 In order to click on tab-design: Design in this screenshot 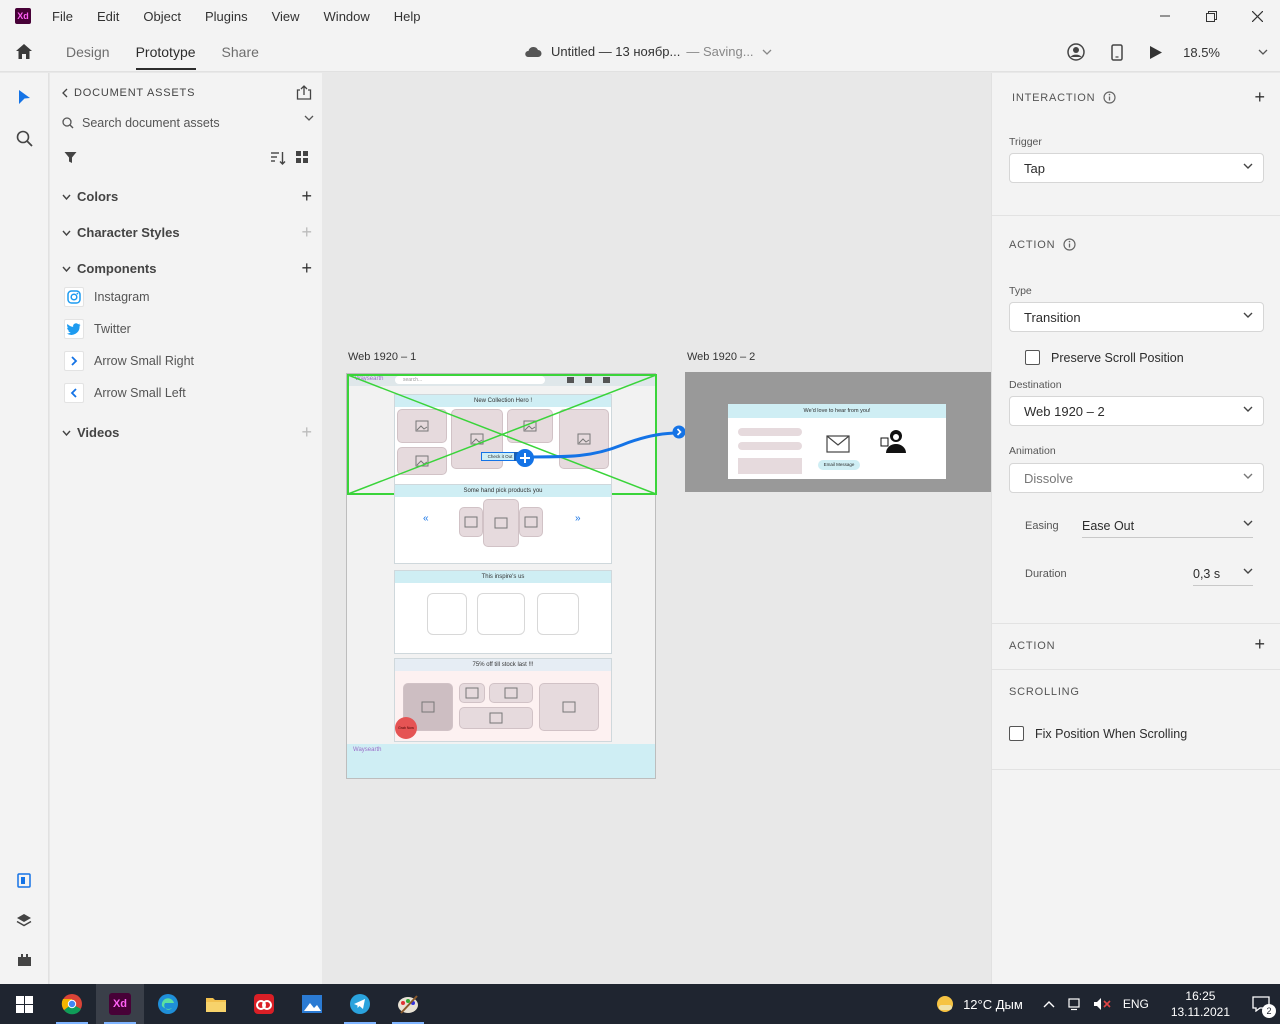, I will do `click(88, 52)`.